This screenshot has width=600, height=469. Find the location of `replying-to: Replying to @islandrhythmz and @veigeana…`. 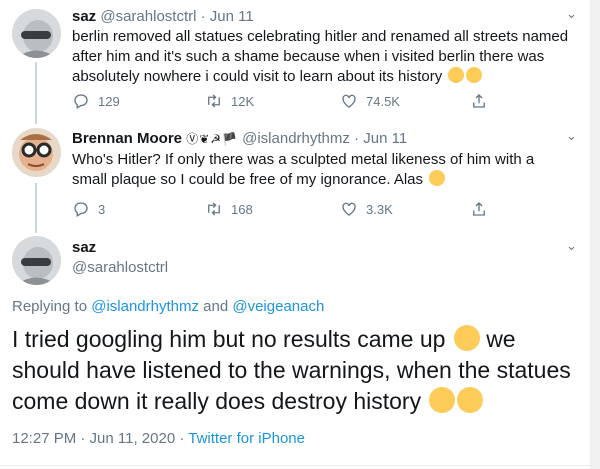

replying-to: Replying to @islandrhythmz and @veigeana… is located at coordinates (168, 306).